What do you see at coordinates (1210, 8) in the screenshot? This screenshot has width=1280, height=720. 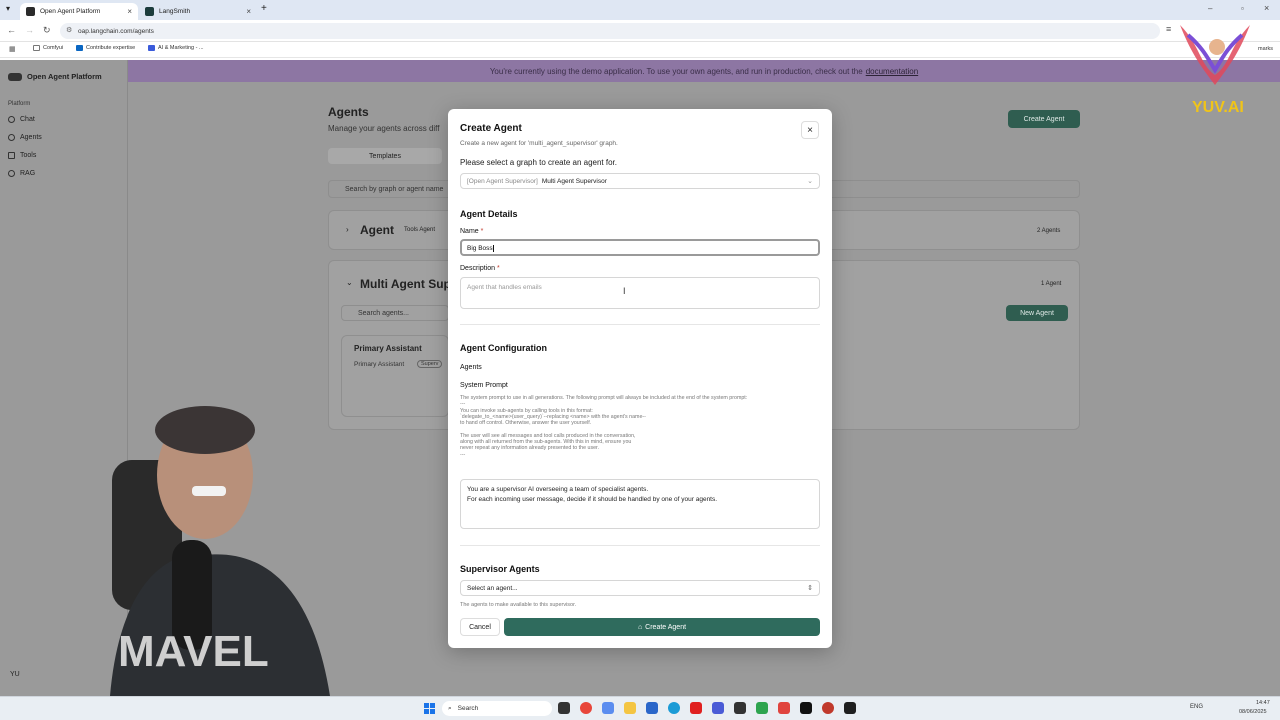 I see `minimize-icon: –` at bounding box center [1210, 8].